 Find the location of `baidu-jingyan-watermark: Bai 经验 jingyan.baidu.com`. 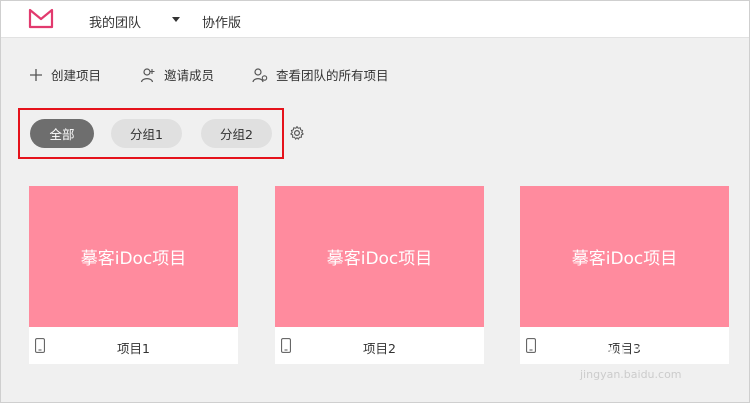

baidu-jingyan-watermark: Bai 经验 jingyan.baidu.com is located at coordinates (658, 358).